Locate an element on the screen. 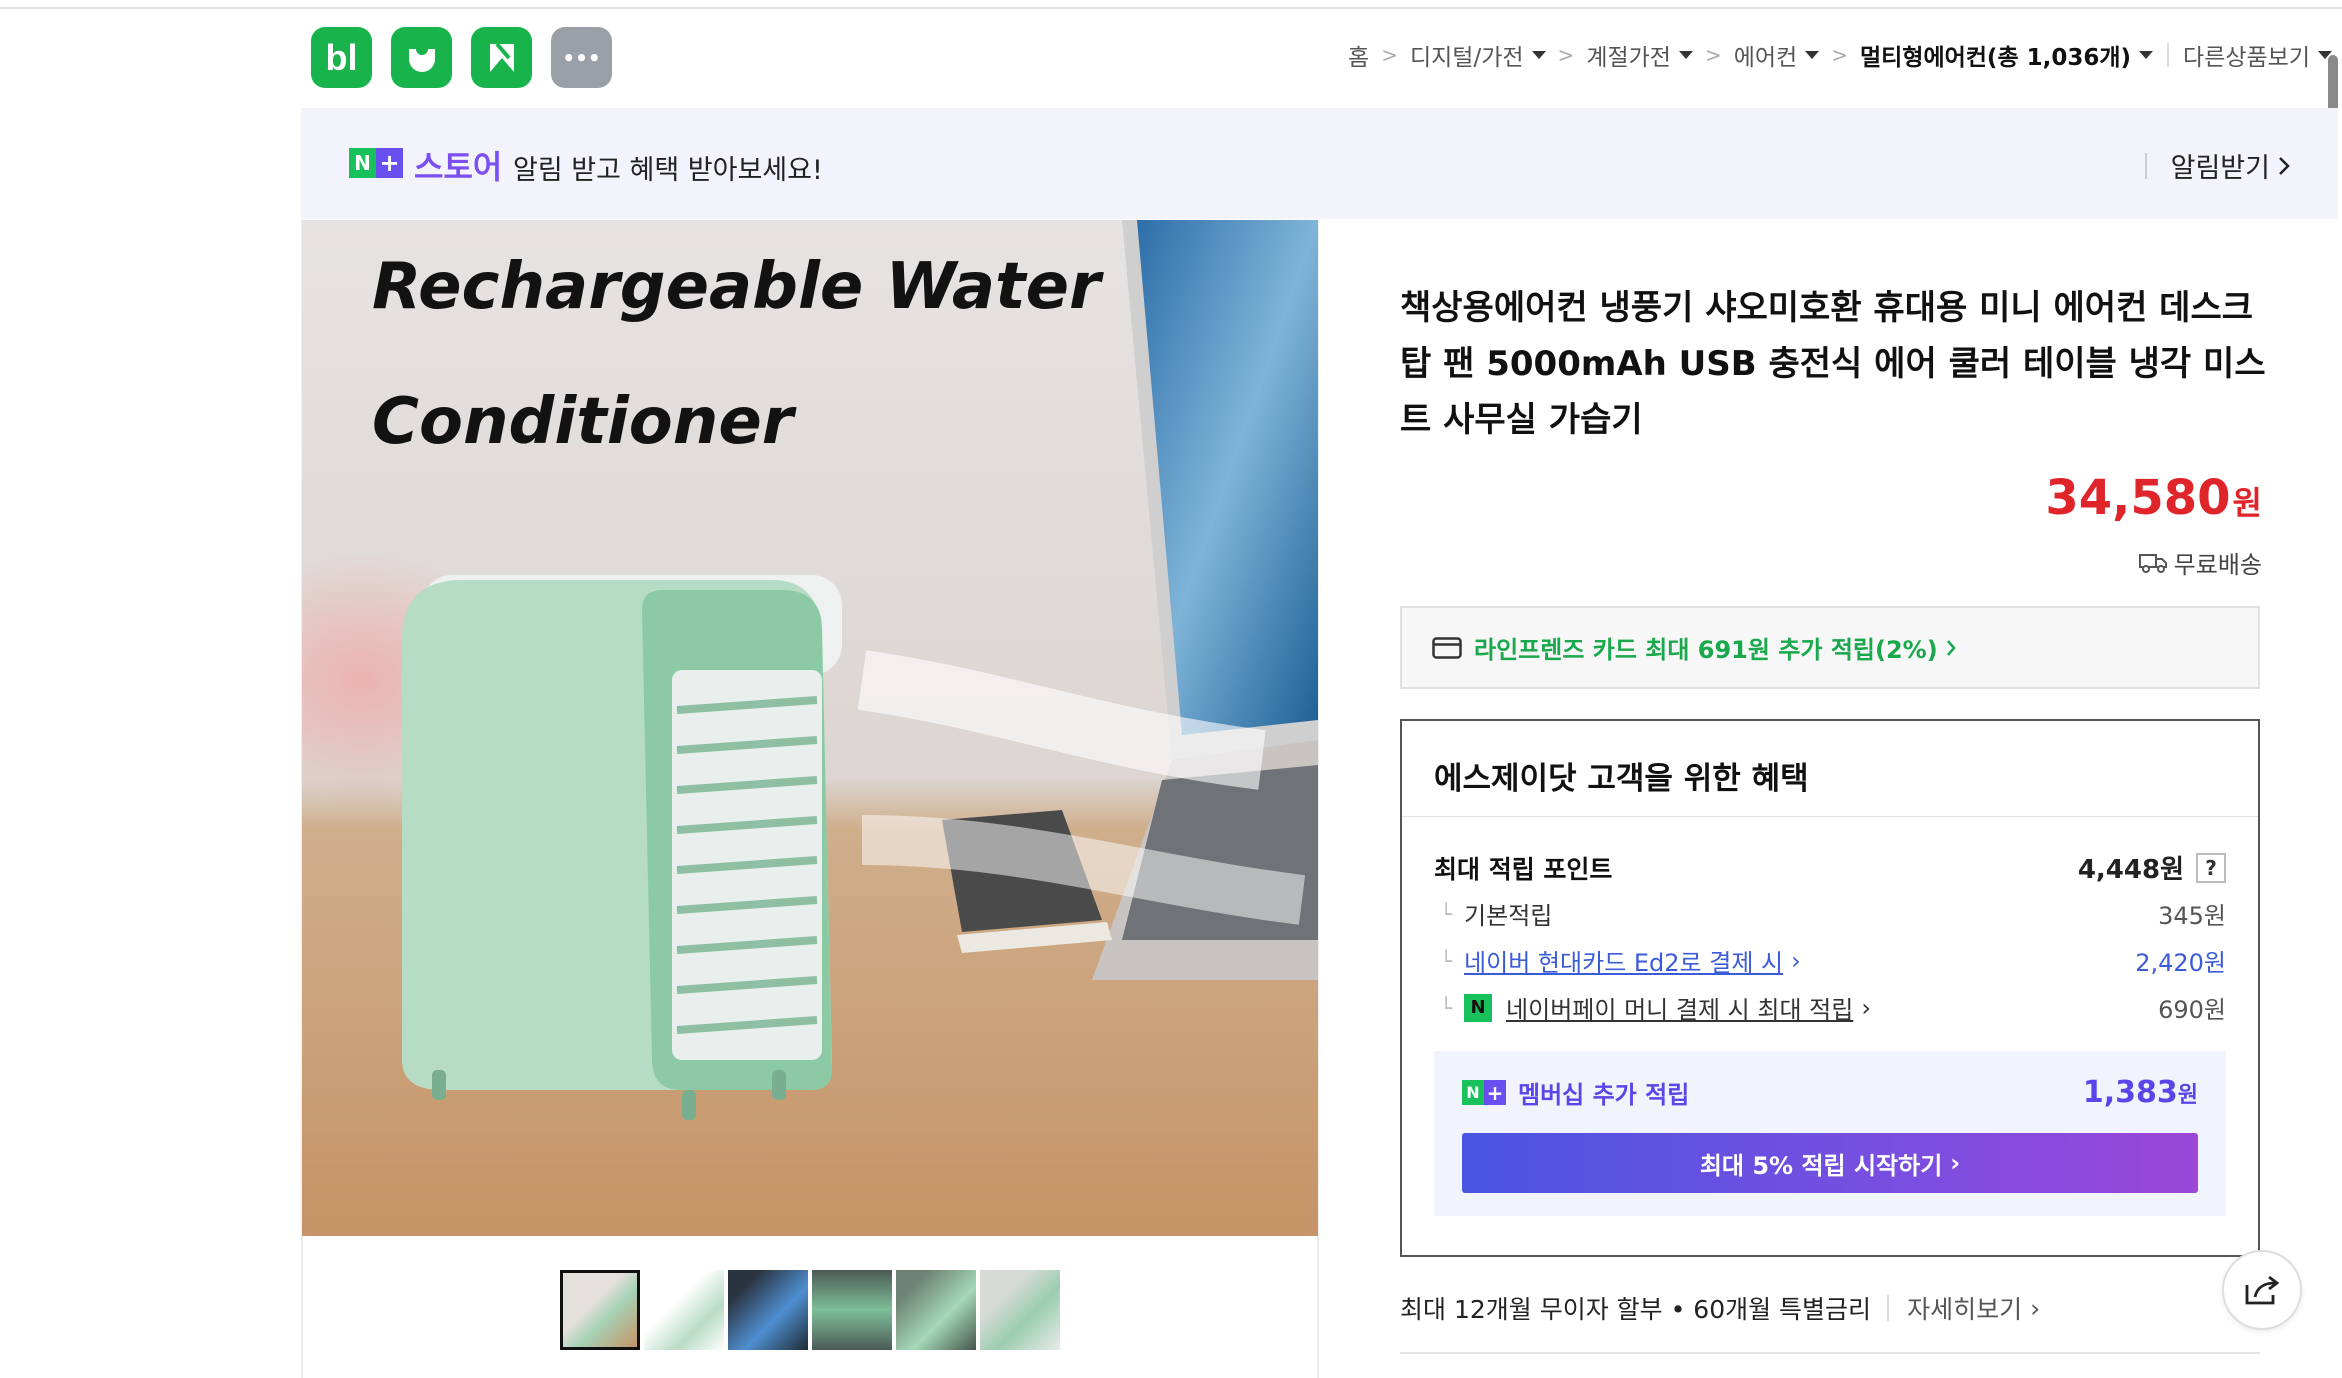 This screenshot has width=2342, height=1378. banner-message: 알림 받고 혜택 받아보세요! is located at coordinates (668, 170).